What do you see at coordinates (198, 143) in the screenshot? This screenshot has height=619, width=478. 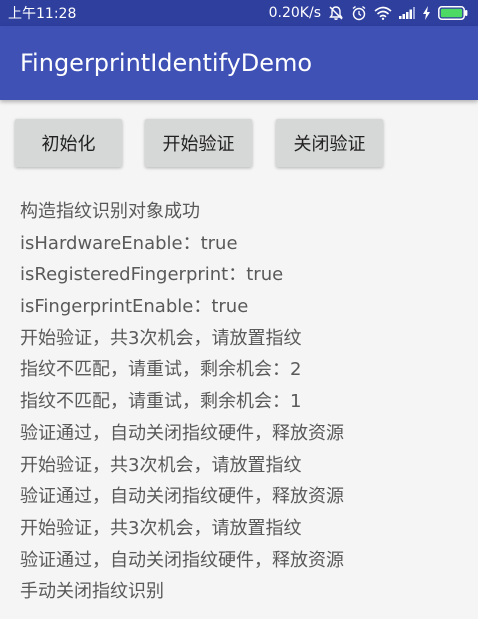 I see `start-verify-button: 开始验证` at bounding box center [198, 143].